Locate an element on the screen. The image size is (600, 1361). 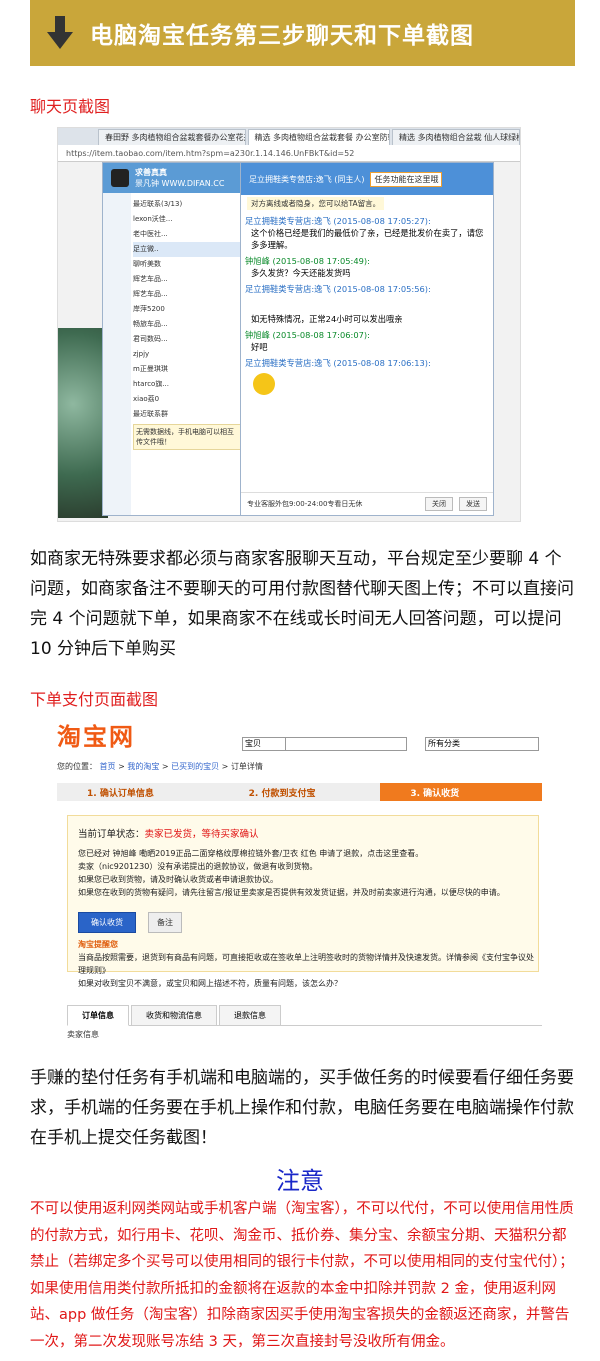
breadcrumb-link: 首页 is located at coordinates (108, 766).